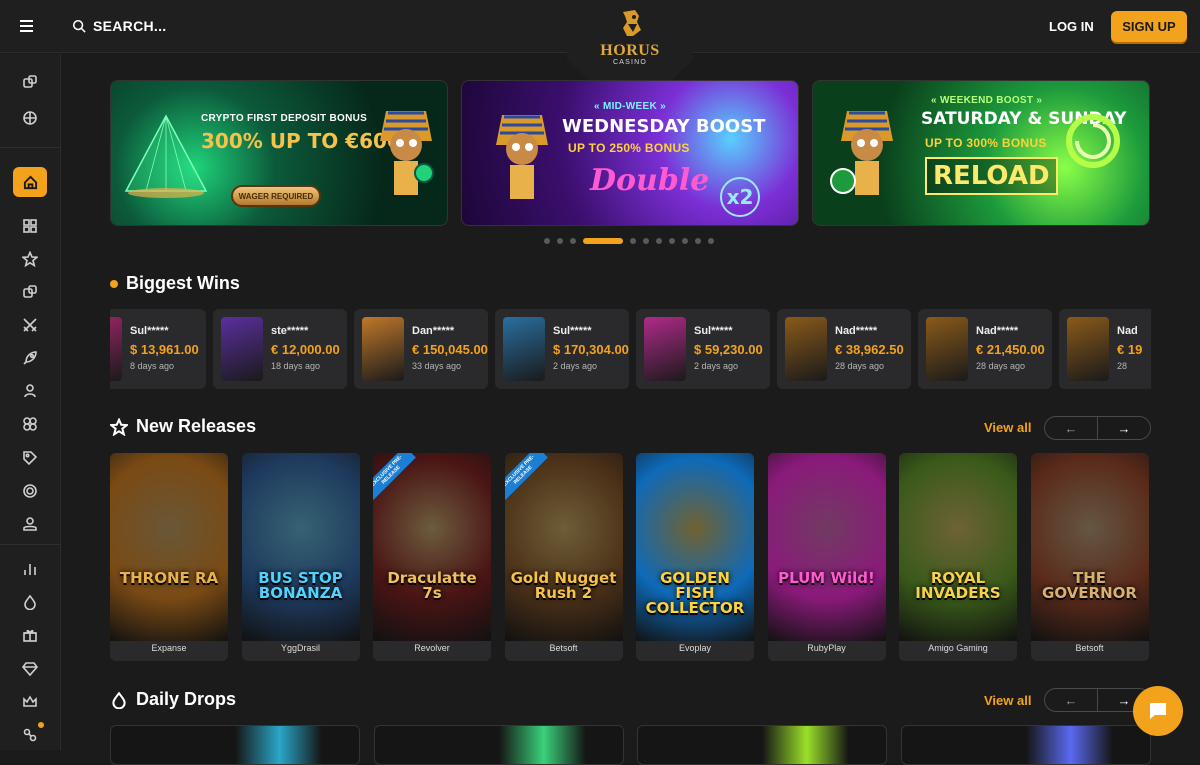 This screenshot has height=765, width=1200. I want to click on win-card: Nad***** € 21,450.00 28 days ago, so click(985, 349).